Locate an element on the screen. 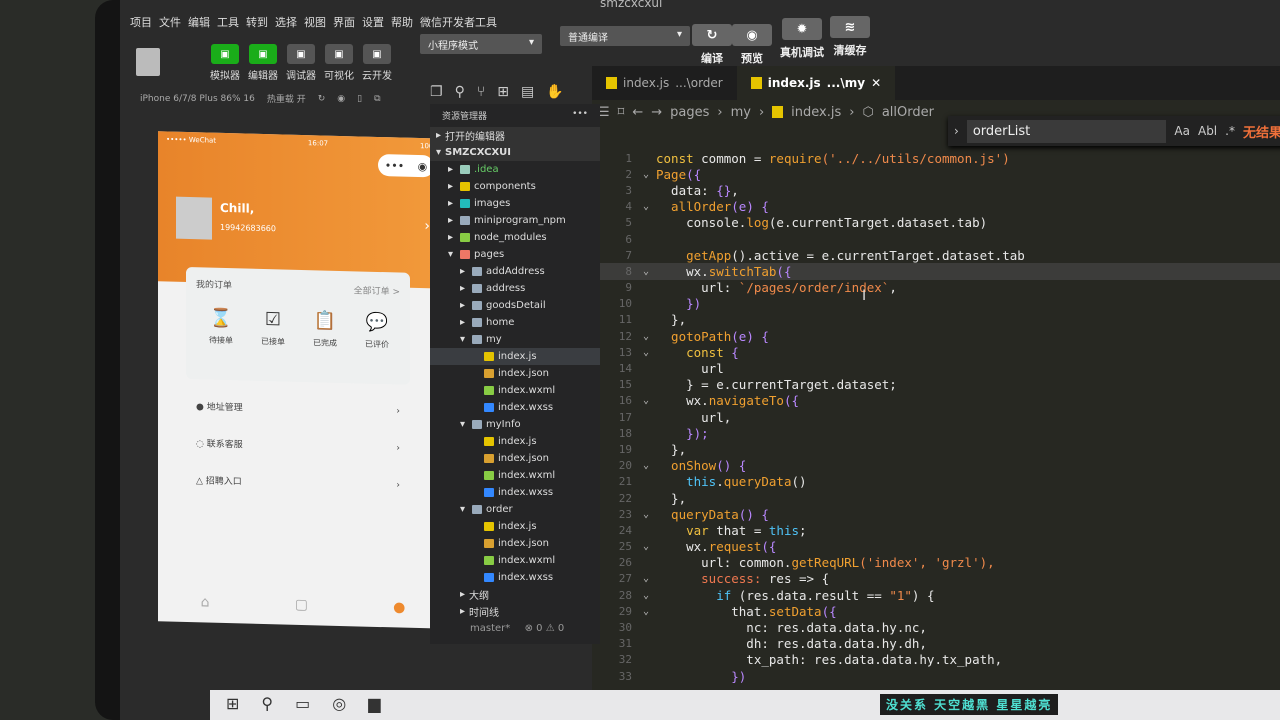 The width and height of the screenshot is (1280, 720). close-icon: ✕ is located at coordinates (876, 83).